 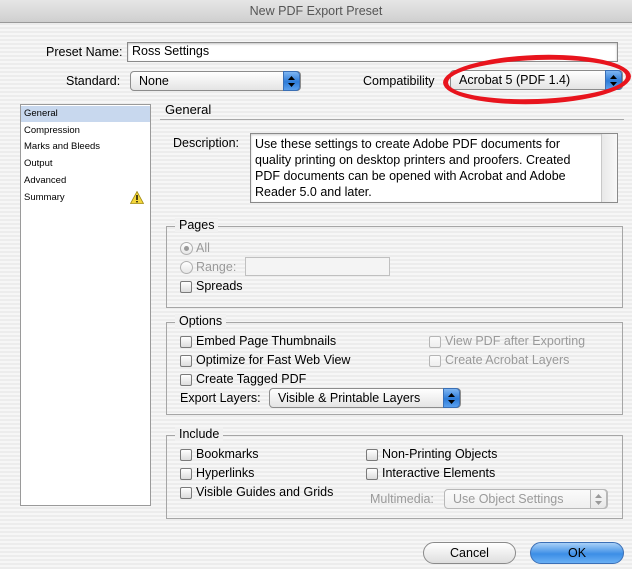 I want to click on range-label: Range:, so click(x=216, y=267).